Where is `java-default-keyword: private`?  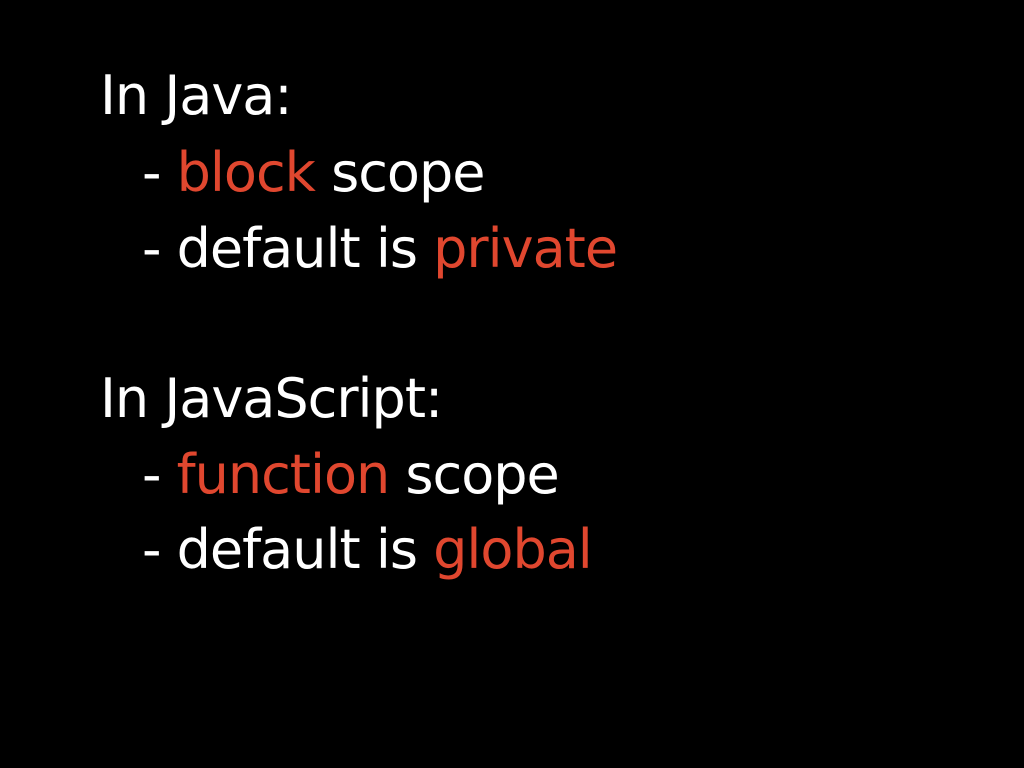 java-default-keyword: private is located at coordinates (525, 248).